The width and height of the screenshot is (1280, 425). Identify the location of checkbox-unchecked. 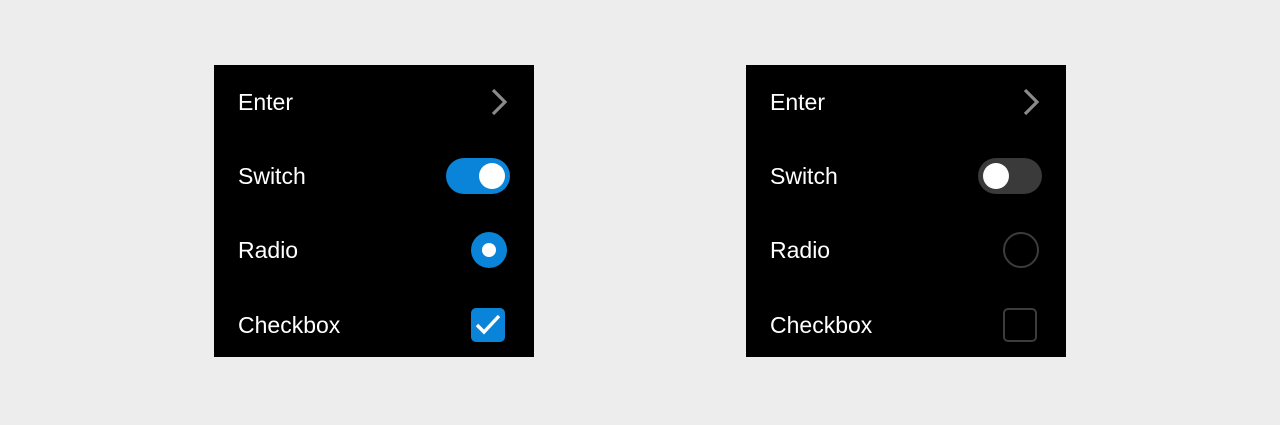
(1020, 325).